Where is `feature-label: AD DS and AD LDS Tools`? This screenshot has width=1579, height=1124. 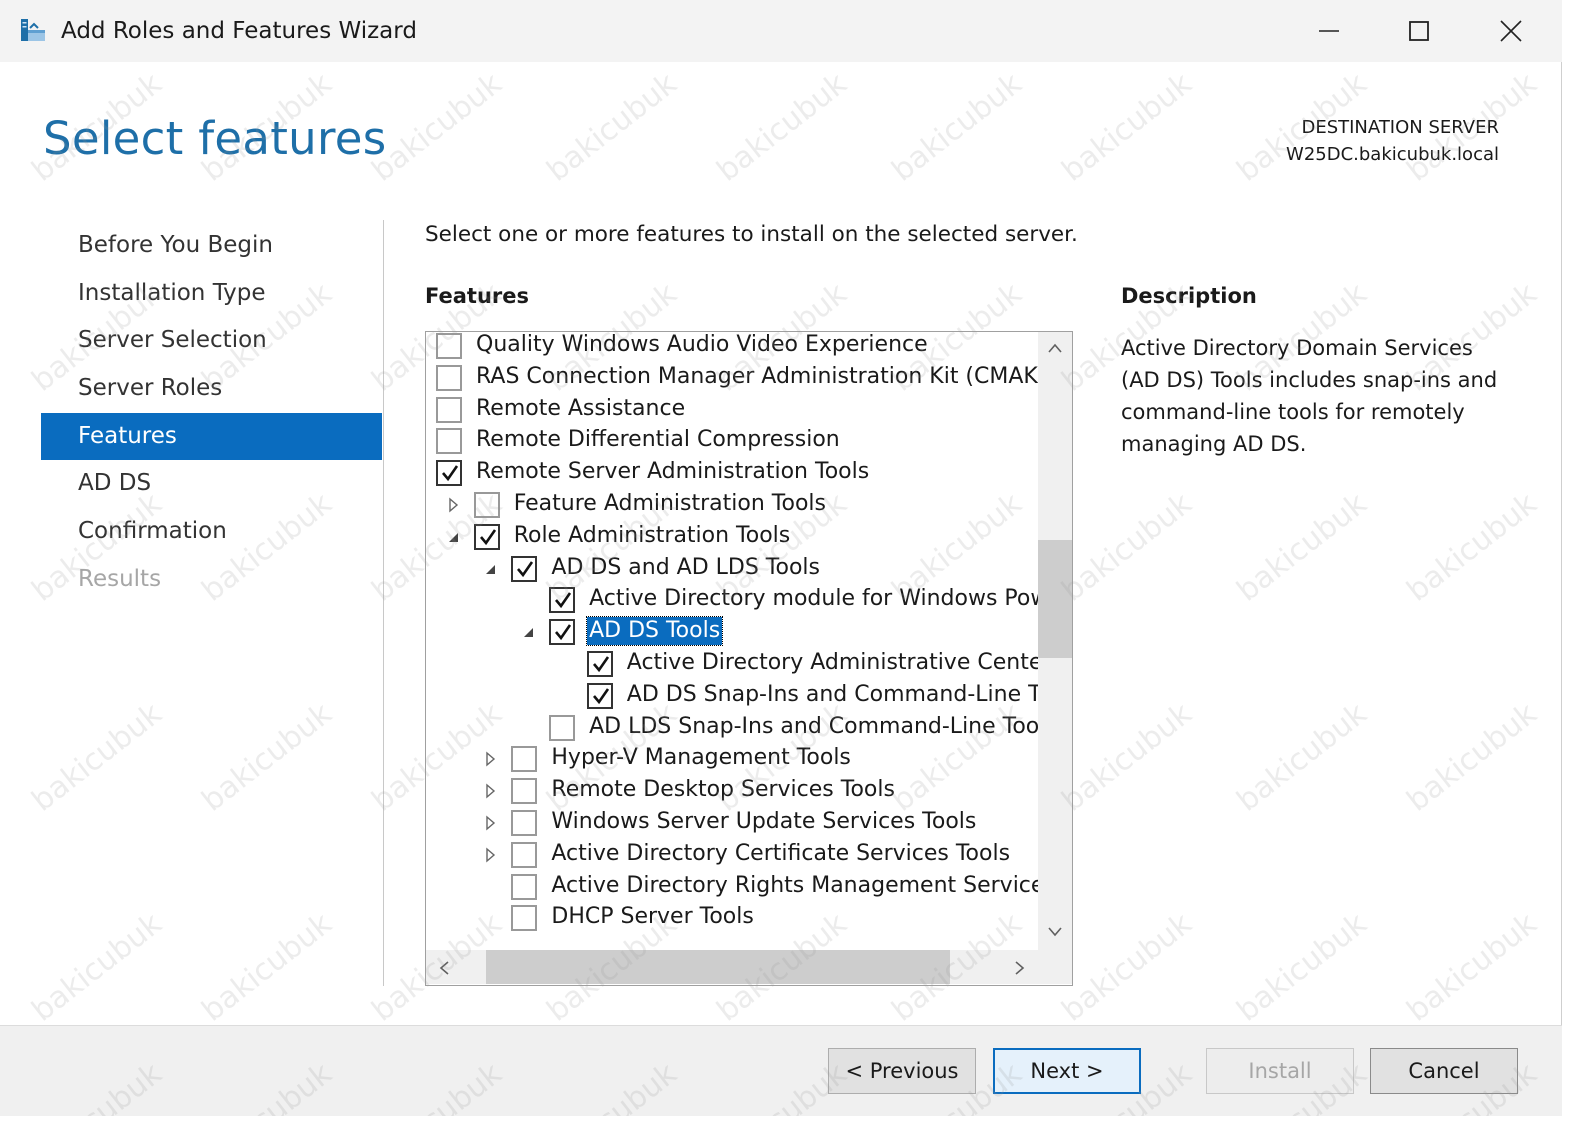
feature-label: AD DS and AD LDS Tools is located at coordinates (685, 568).